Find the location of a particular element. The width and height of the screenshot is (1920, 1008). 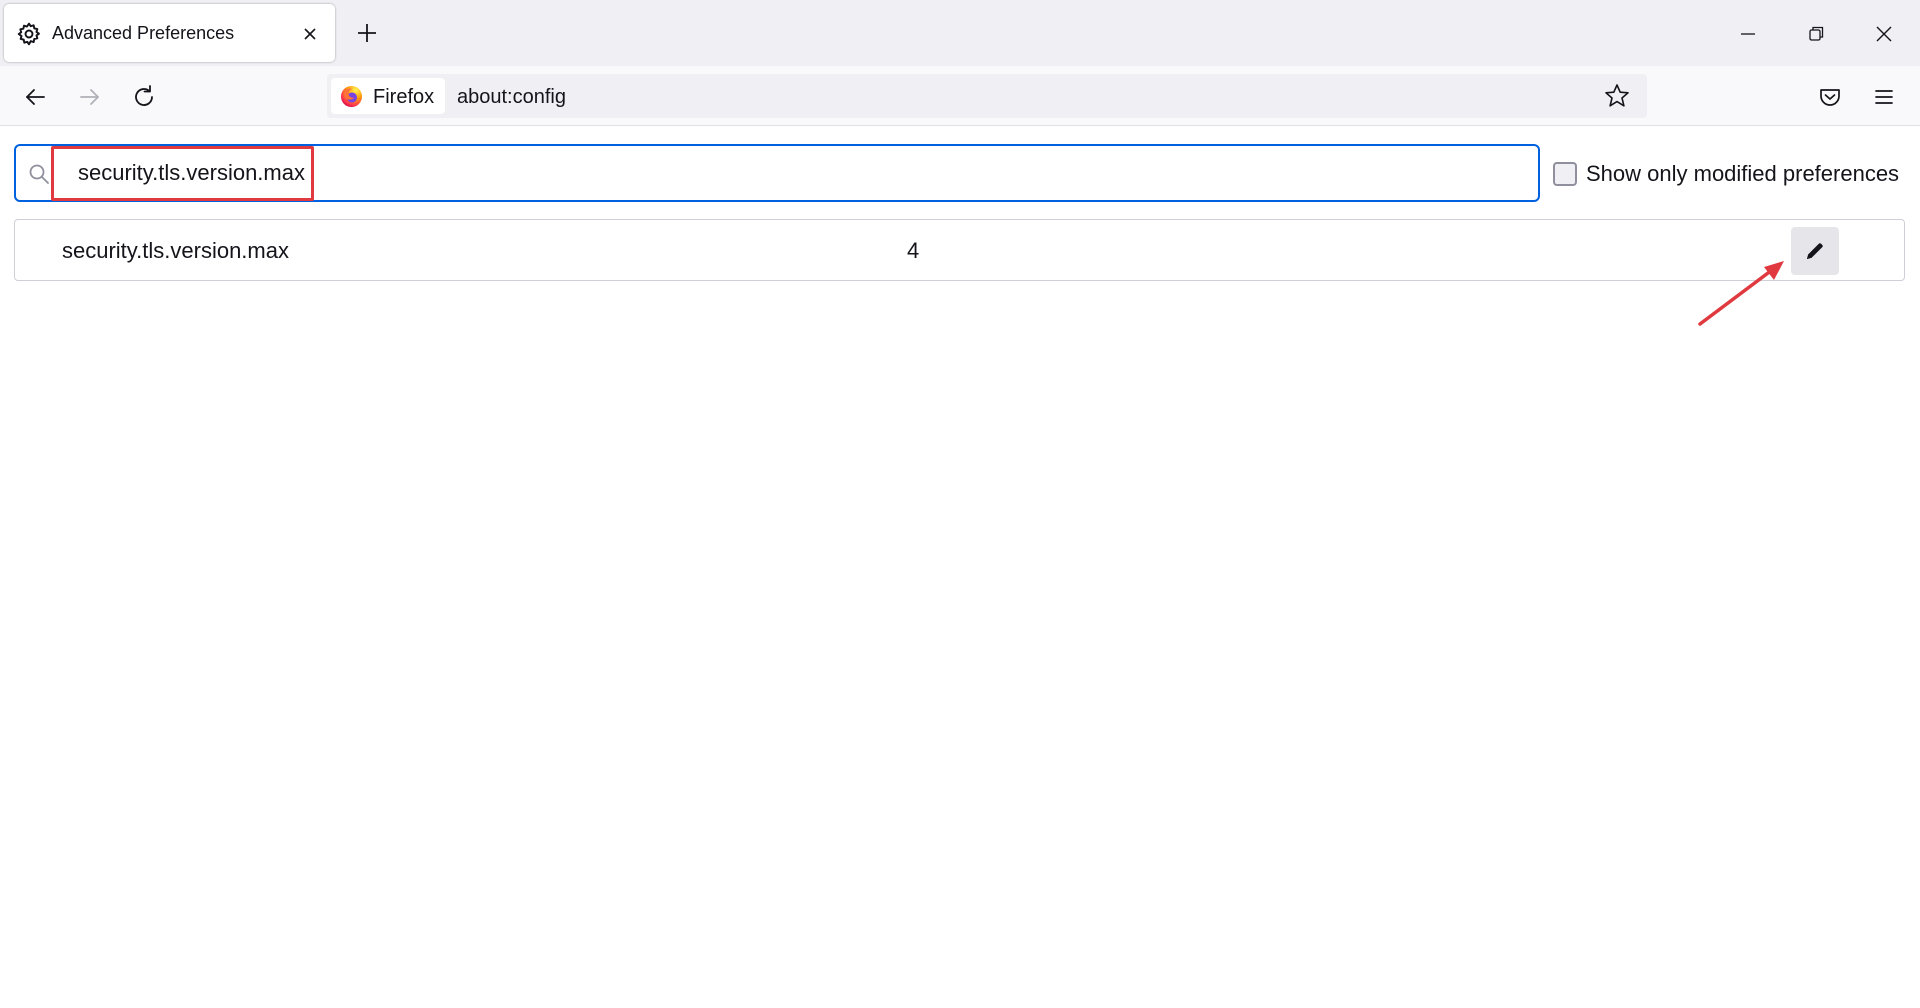

show-modified-checkbox is located at coordinates (1565, 174).